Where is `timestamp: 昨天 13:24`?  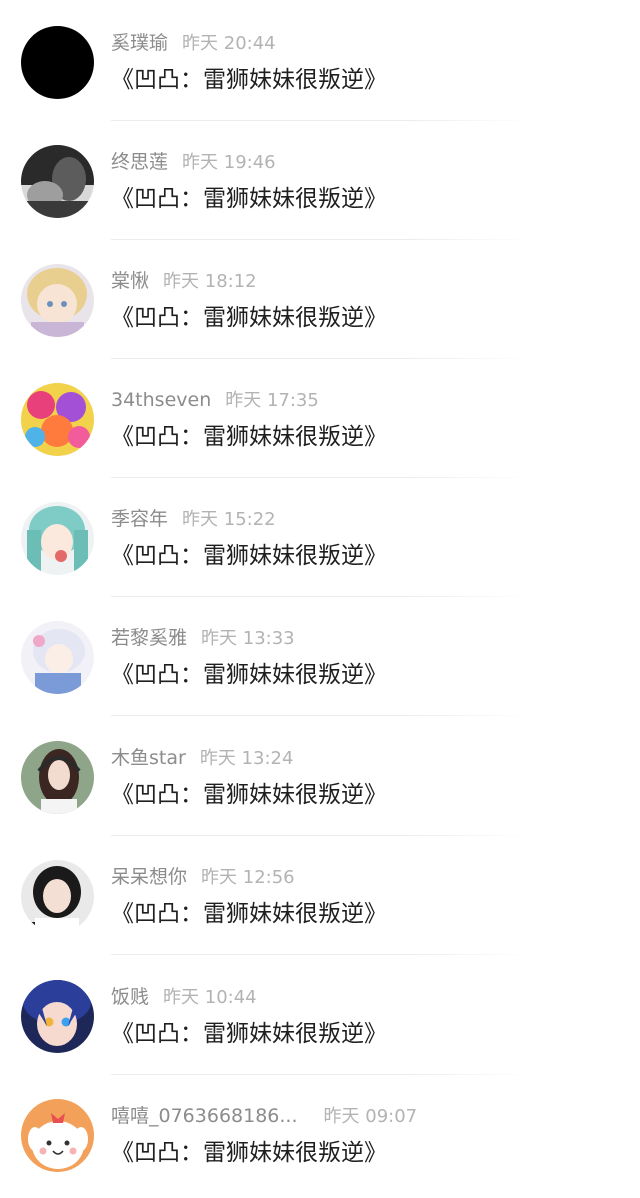
timestamp: 昨天 13:24 is located at coordinates (246, 758).